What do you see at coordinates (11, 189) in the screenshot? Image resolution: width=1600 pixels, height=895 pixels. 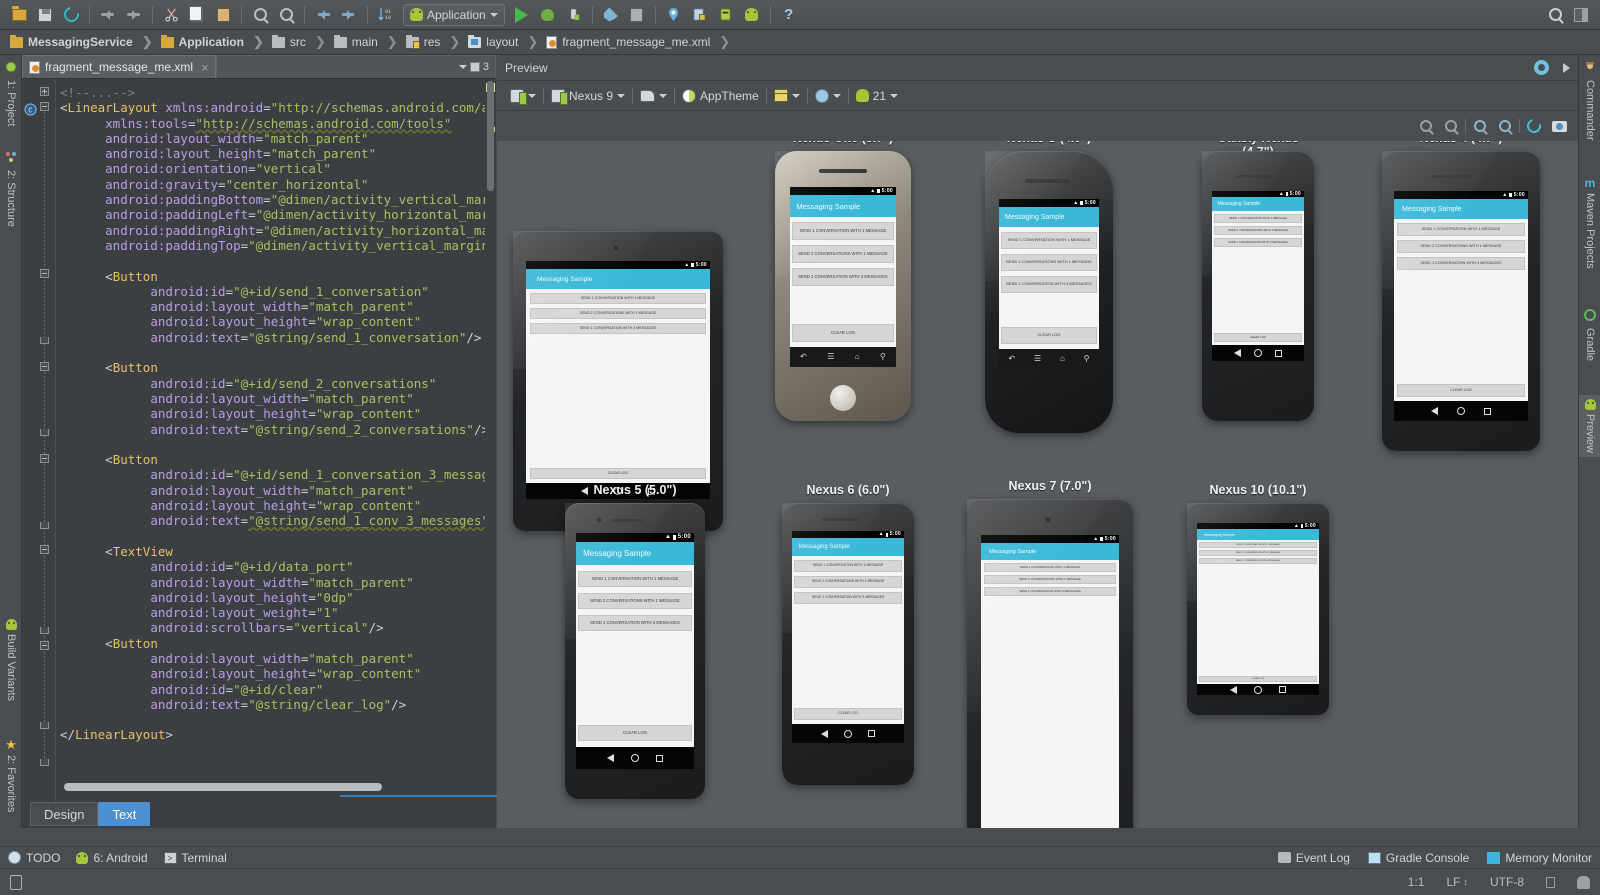 I see `sidebar-item-structure: 2: Structure` at bounding box center [11, 189].